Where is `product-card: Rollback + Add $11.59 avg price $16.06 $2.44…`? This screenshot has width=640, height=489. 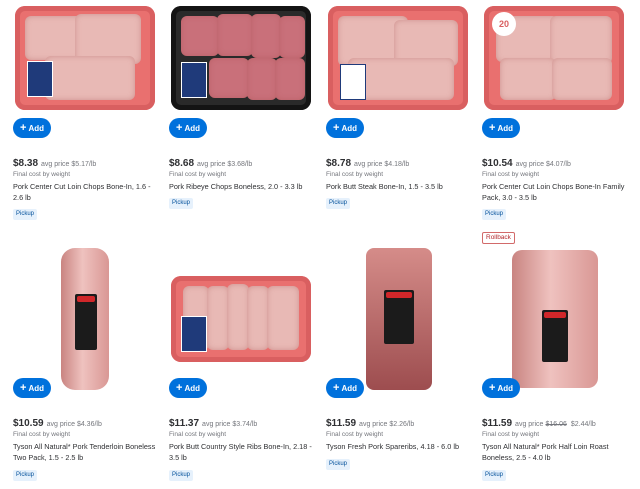
product-card: Rollback + Add $11.59 avg price $16.06 $2.44… is located at coordinates (557, 354).